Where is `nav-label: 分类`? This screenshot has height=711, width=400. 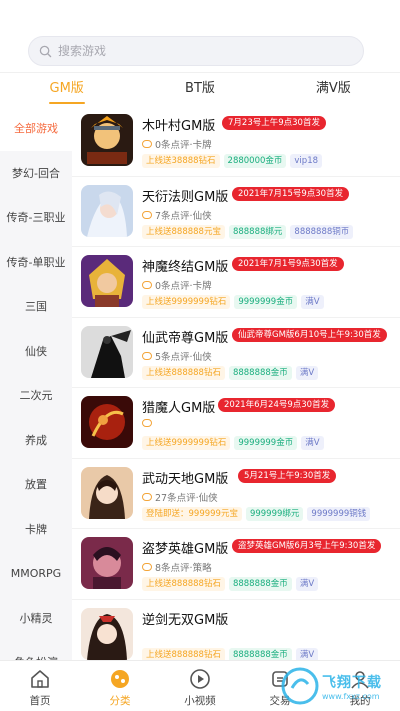 nav-label: 分类 is located at coordinates (120, 701).